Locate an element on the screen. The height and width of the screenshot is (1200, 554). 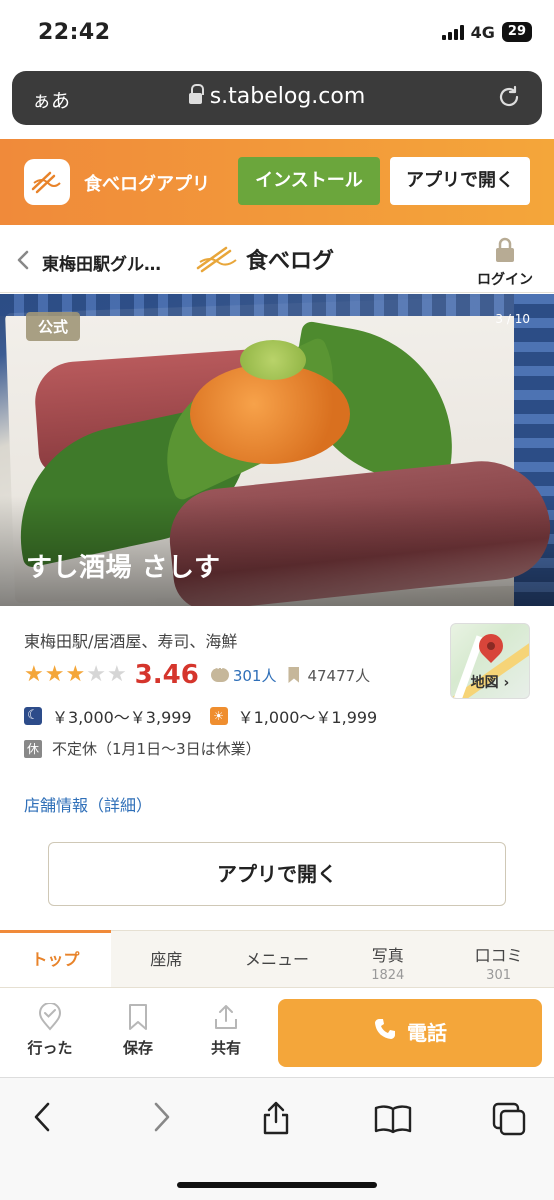
tab-photos: 写真 1824 is located at coordinates (387, 959).